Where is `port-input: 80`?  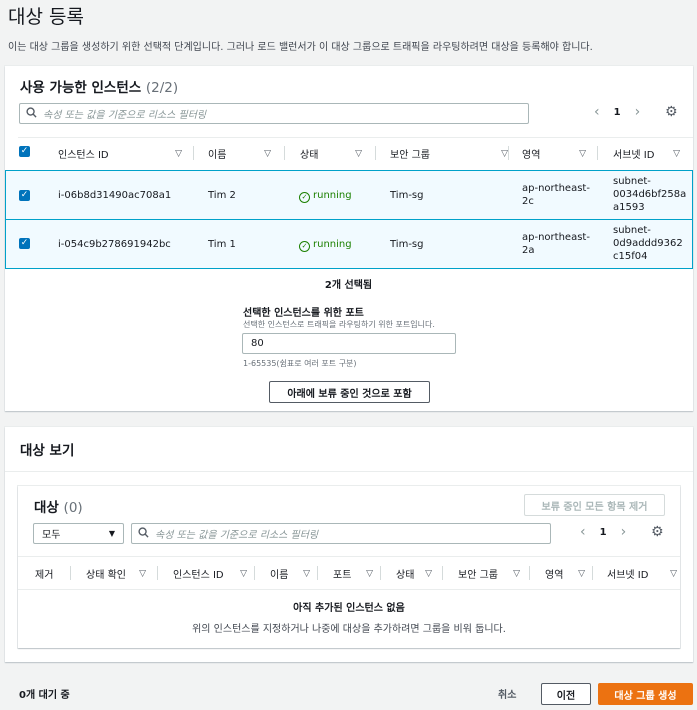 port-input: 80 is located at coordinates (349, 343).